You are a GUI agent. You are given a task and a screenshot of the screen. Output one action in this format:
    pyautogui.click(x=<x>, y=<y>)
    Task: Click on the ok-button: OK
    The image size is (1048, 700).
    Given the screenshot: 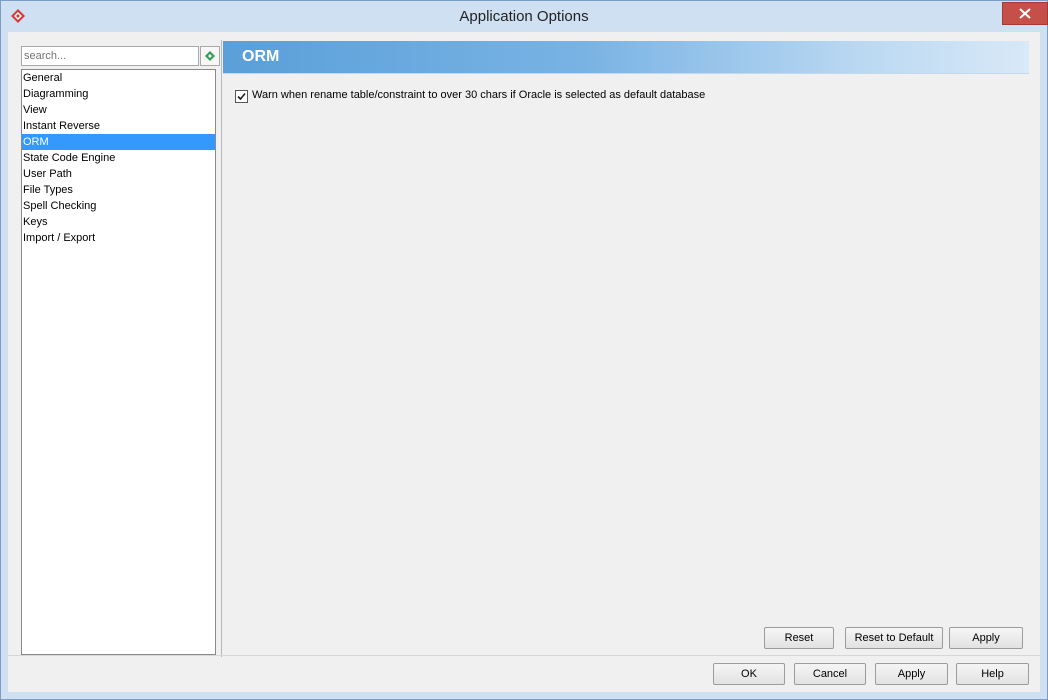 What is the action you would take?
    pyautogui.click(x=749, y=674)
    